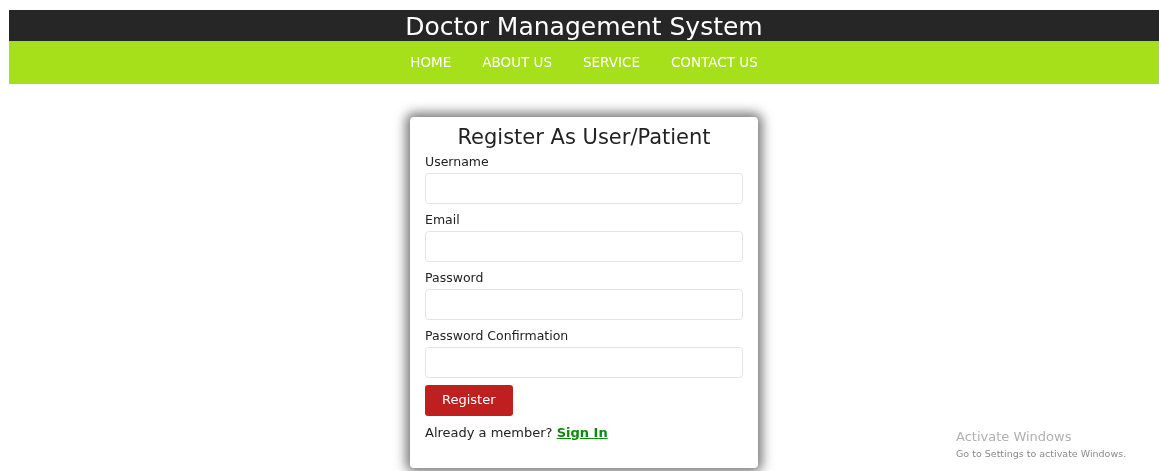 Image resolution: width=1159 pixels, height=471 pixels. What do you see at coordinates (714, 62) in the screenshot?
I see `nav-link: CONTACT US` at bounding box center [714, 62].